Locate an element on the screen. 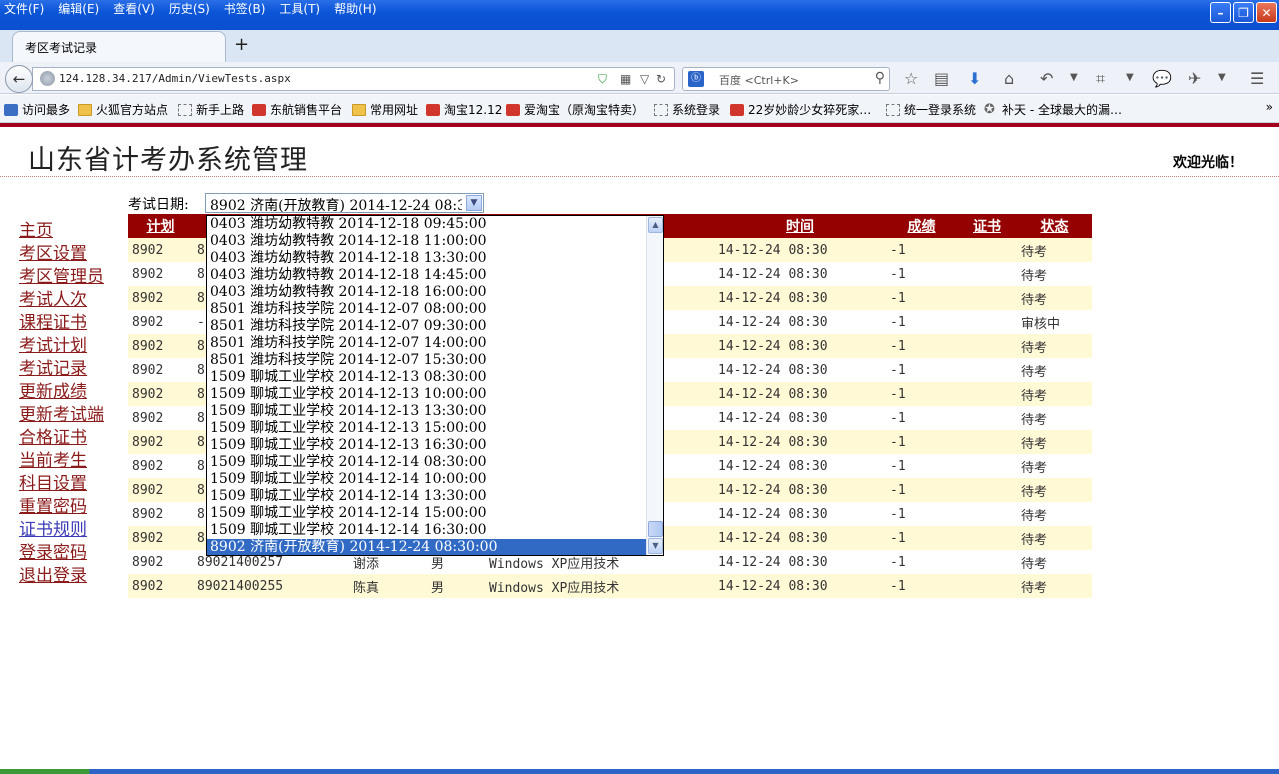 The height and width of the screenshot is (774, 1279). baidu-icon: ⓑ is located at coordinates (696, 79).